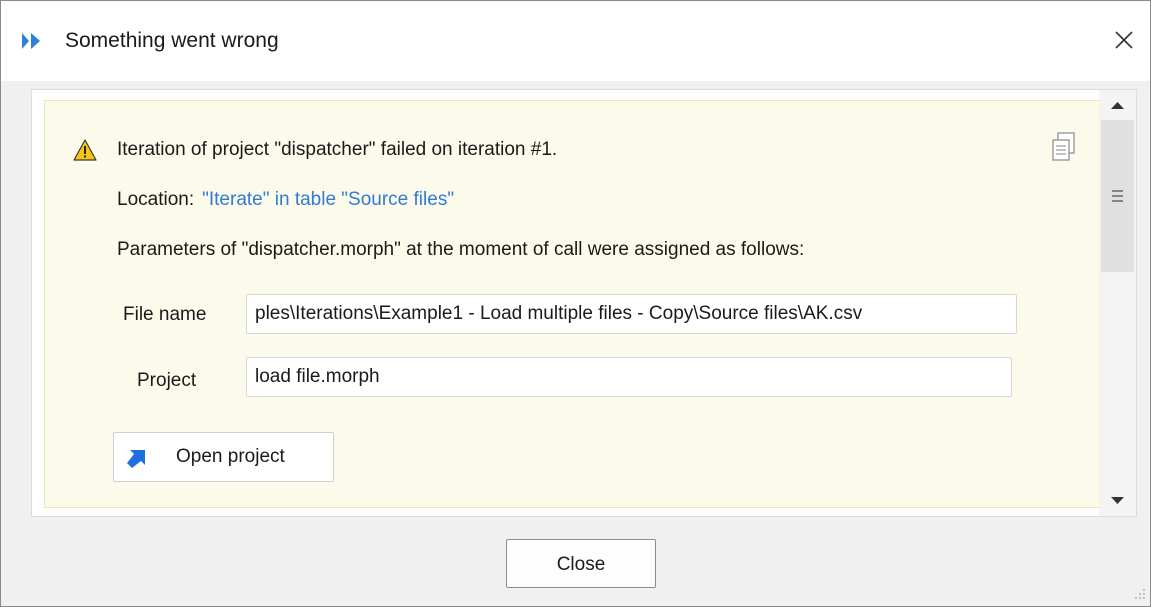  What do you see at coordinates (328, 199) in the screenshot?
I see `location-link: "Iterate" in table "Source files"` at bounding box center [328, 199].